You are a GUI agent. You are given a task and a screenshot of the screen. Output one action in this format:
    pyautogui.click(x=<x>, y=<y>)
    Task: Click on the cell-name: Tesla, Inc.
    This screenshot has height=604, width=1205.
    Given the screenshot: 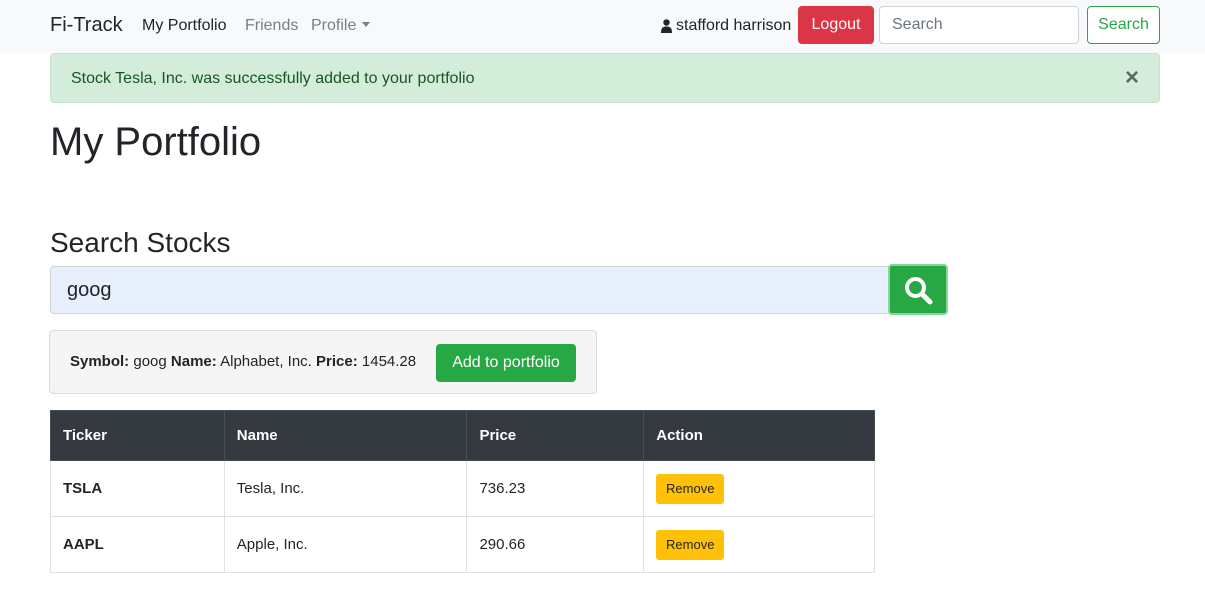 What is the action you would take?
    pyautogui.click(x=345, y=488)
    